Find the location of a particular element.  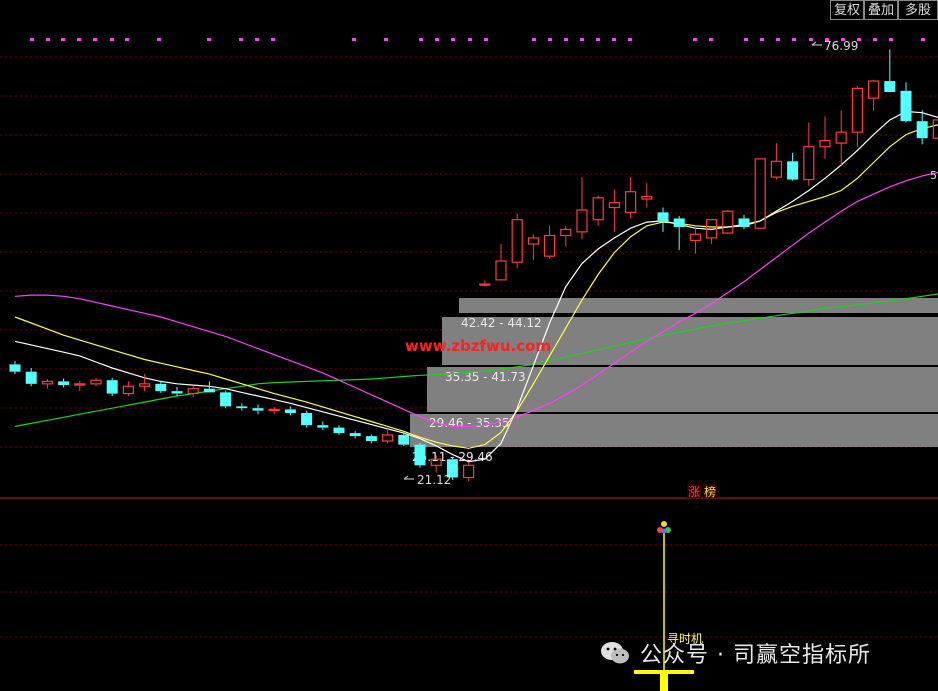

top-marker-dots is located at coordinates (477, 39).